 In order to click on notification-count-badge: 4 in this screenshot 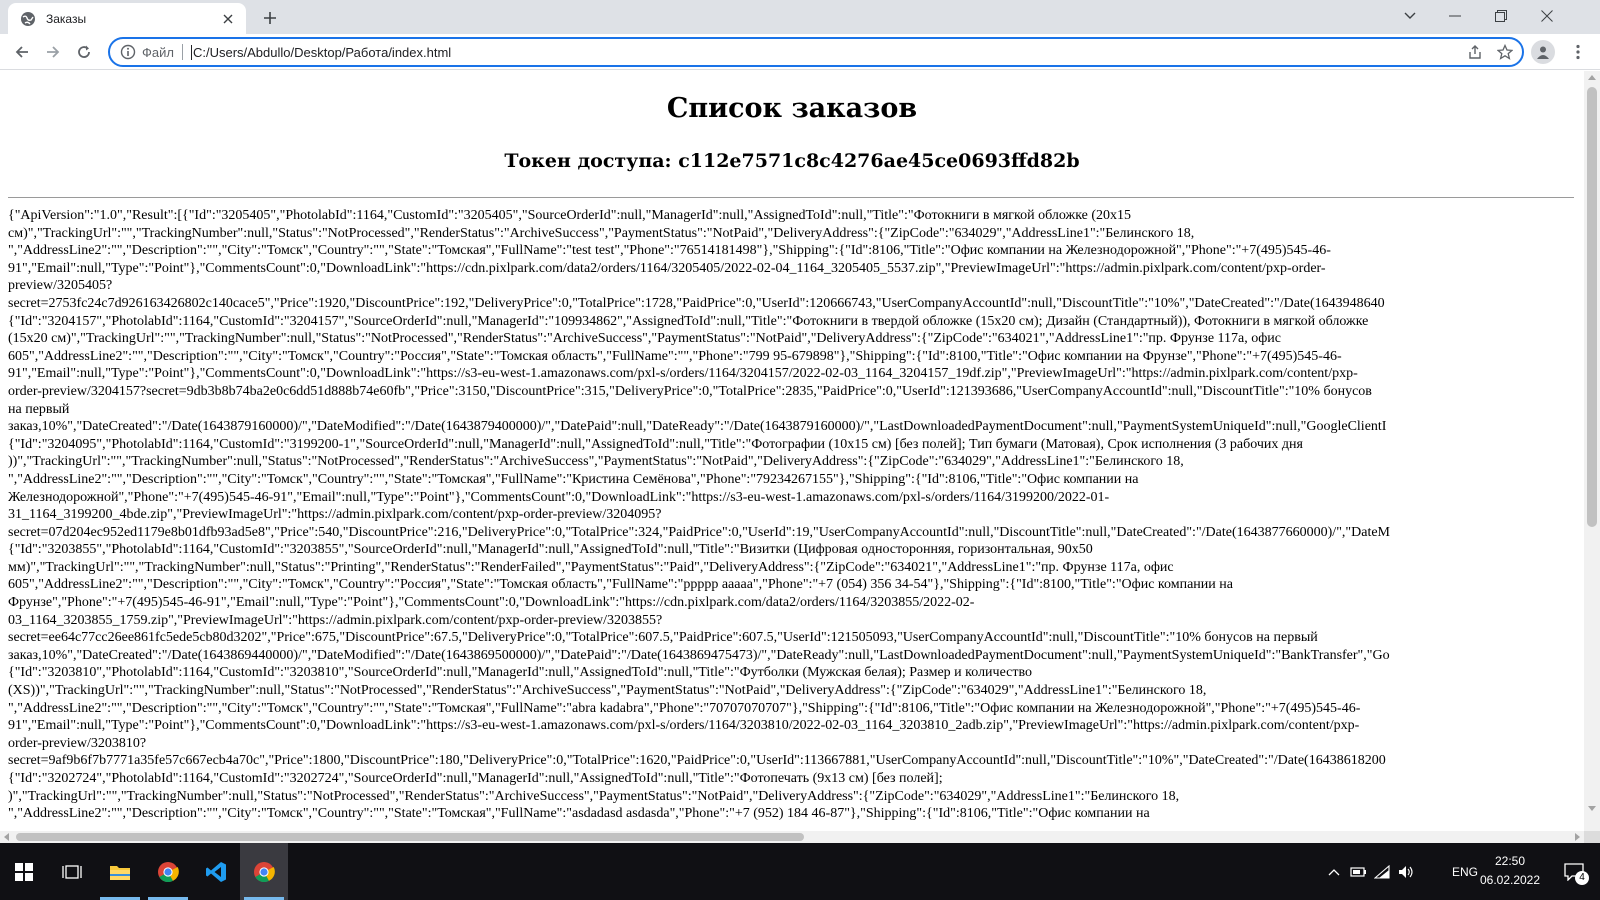, I will do `click(1582, 878)`.